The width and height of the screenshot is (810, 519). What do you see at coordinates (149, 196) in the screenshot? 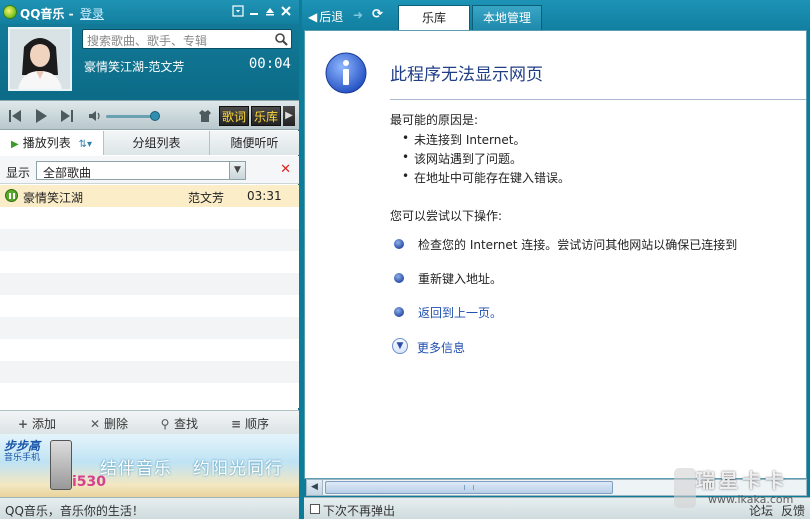
I see `song-row: 豪情笑江湖 范文芳 03:31` at bounding box center [149, 196].